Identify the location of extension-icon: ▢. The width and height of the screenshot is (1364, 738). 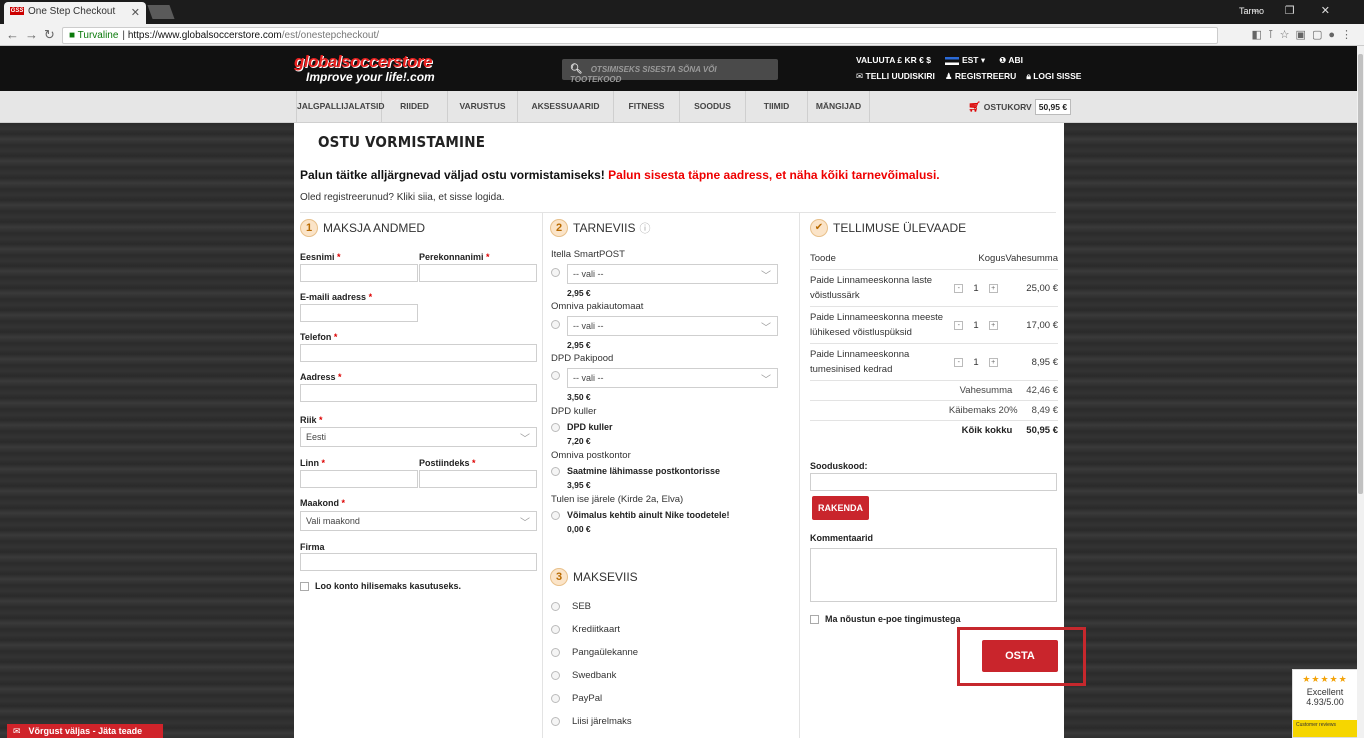
(1320, 35).